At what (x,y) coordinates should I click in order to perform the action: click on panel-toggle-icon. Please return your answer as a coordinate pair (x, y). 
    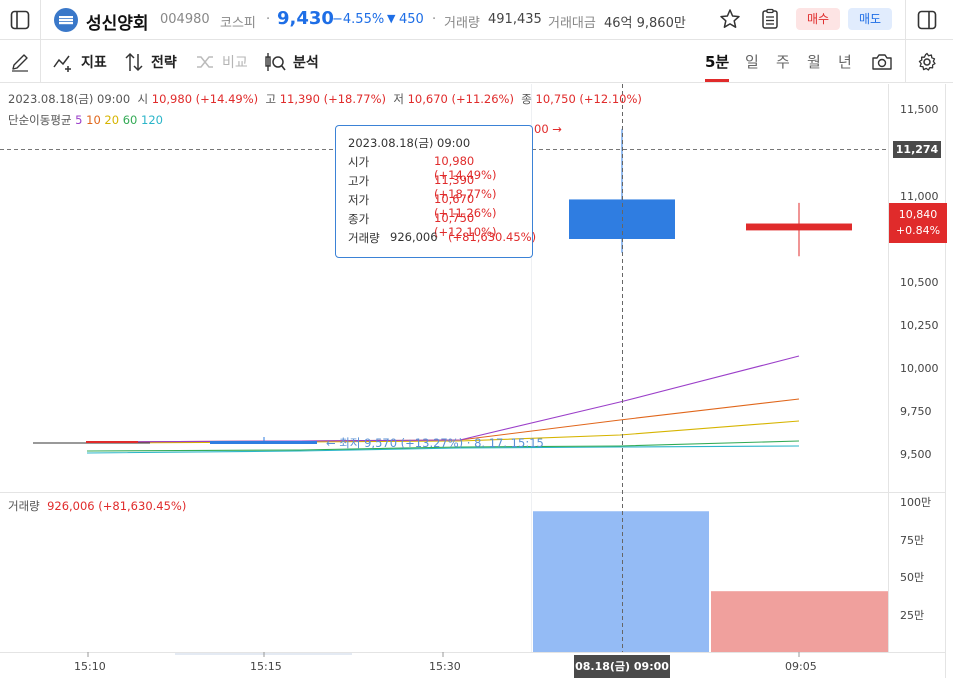
    Looking at the image, I should click on (927, 20).